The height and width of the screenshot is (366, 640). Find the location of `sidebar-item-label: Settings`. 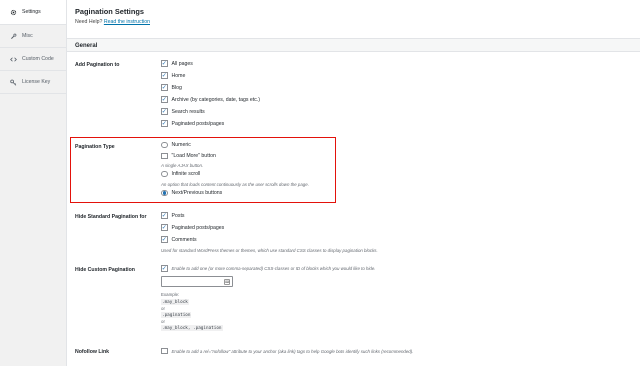

sidebar-item-label: Settings is located at coordinates (31, 12).